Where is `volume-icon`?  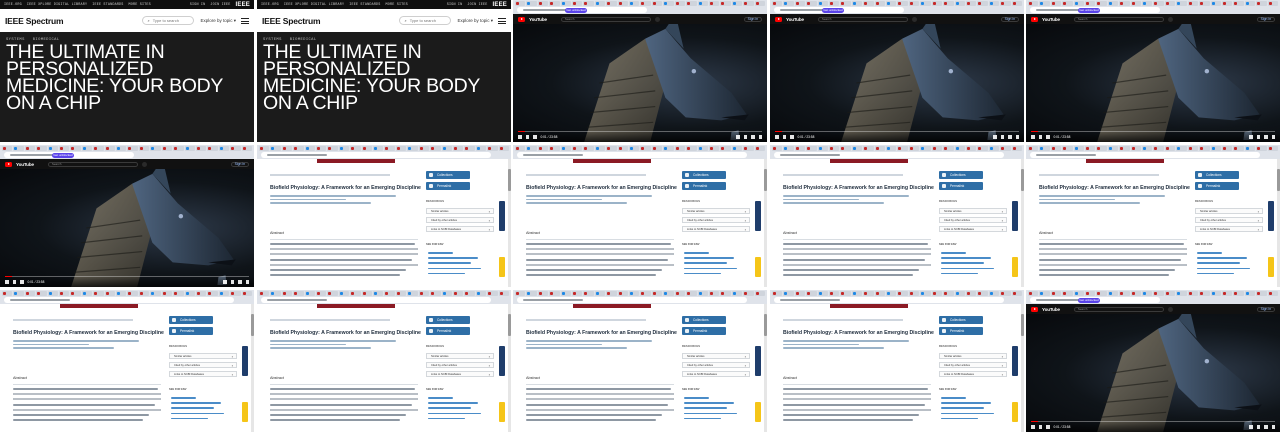 volume-icon is located at coordinates (1048, 427).